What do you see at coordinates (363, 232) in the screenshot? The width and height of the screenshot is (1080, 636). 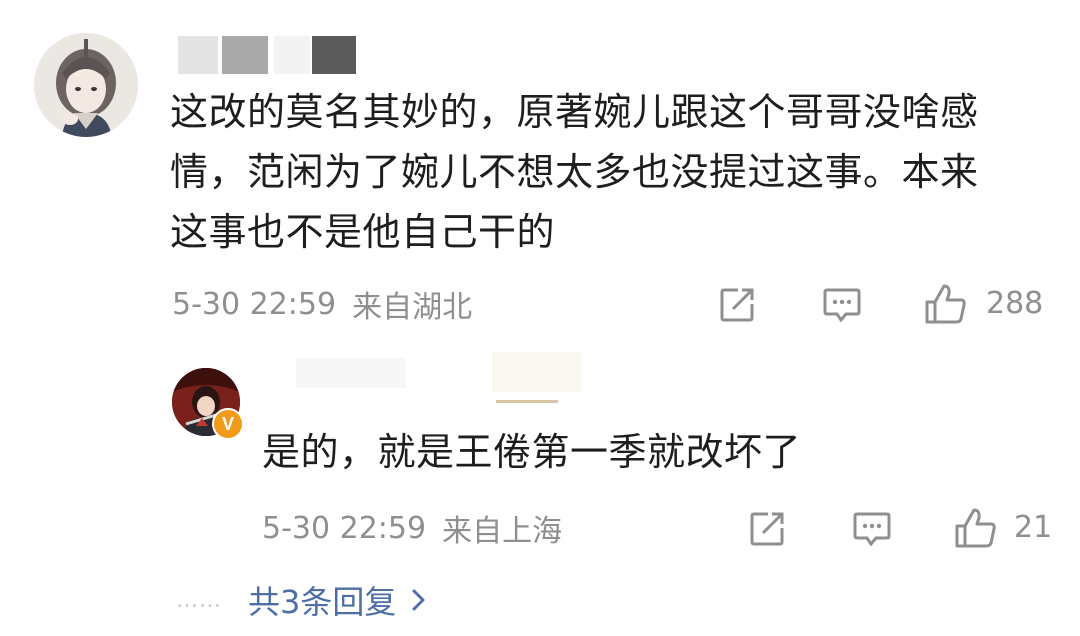 I see `comment-line: 这事也不是他自己干的` at bounding box center [363, 232].